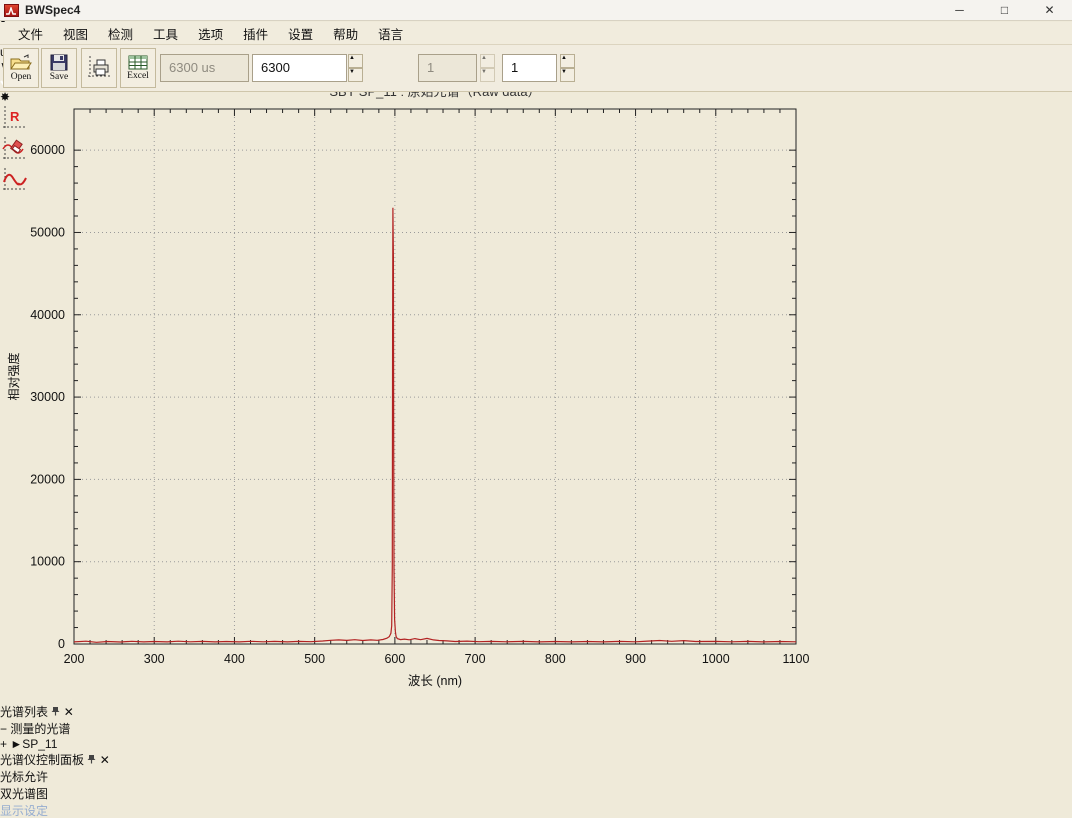  What do you see at coordinates (42, 760) in the screenshot?
I see `control-panel-title: 光谱仪控制面板` at bounding box center [42, 760].